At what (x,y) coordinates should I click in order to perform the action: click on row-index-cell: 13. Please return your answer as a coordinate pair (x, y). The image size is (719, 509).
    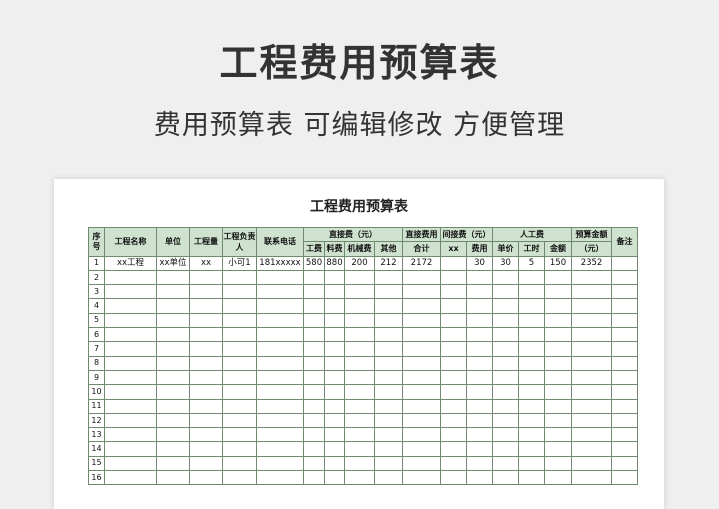
    Looking at the image, I should click on (96, 435).